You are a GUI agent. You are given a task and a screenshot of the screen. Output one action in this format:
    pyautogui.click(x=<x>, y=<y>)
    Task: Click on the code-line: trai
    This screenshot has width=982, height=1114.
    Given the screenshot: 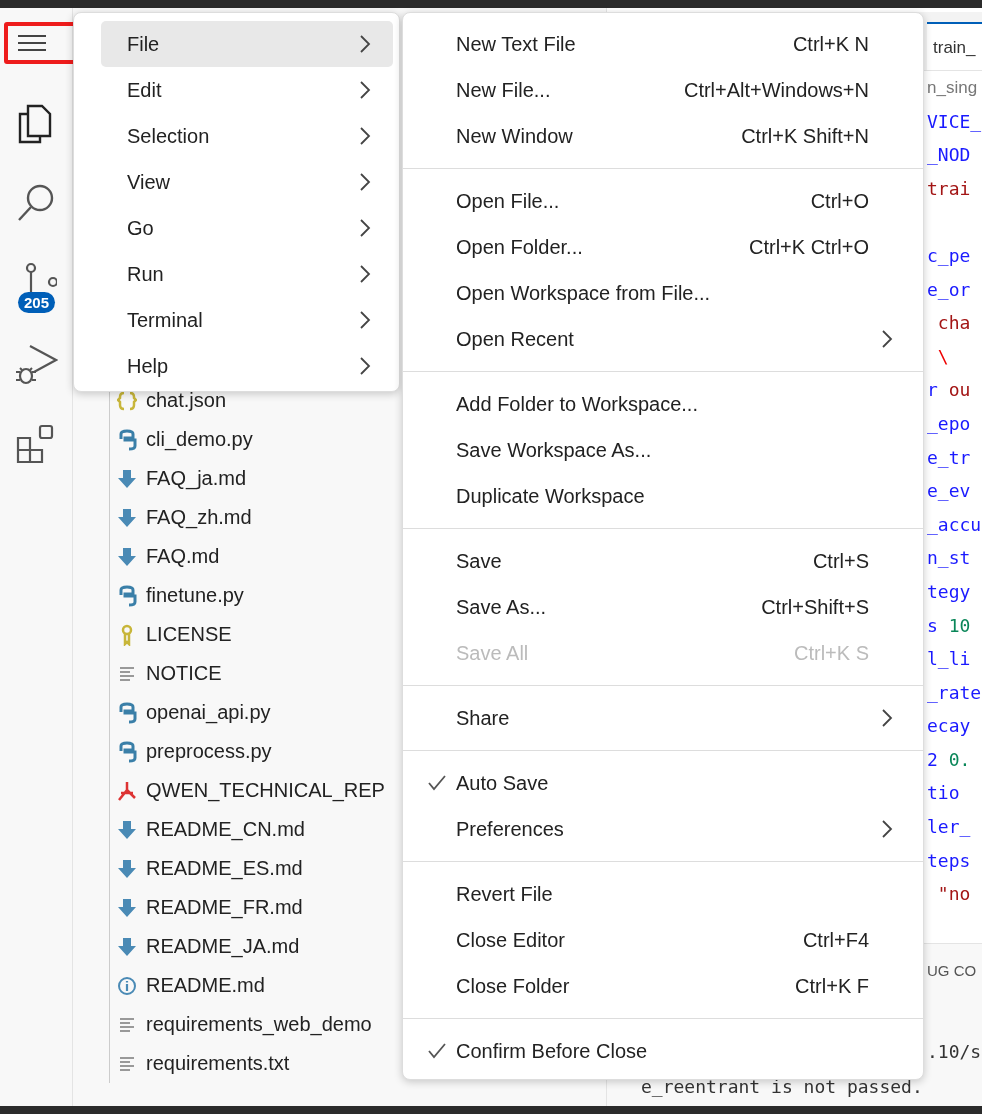 What is the action you would take?
    pyautogui.click(x=949, y=188)
    